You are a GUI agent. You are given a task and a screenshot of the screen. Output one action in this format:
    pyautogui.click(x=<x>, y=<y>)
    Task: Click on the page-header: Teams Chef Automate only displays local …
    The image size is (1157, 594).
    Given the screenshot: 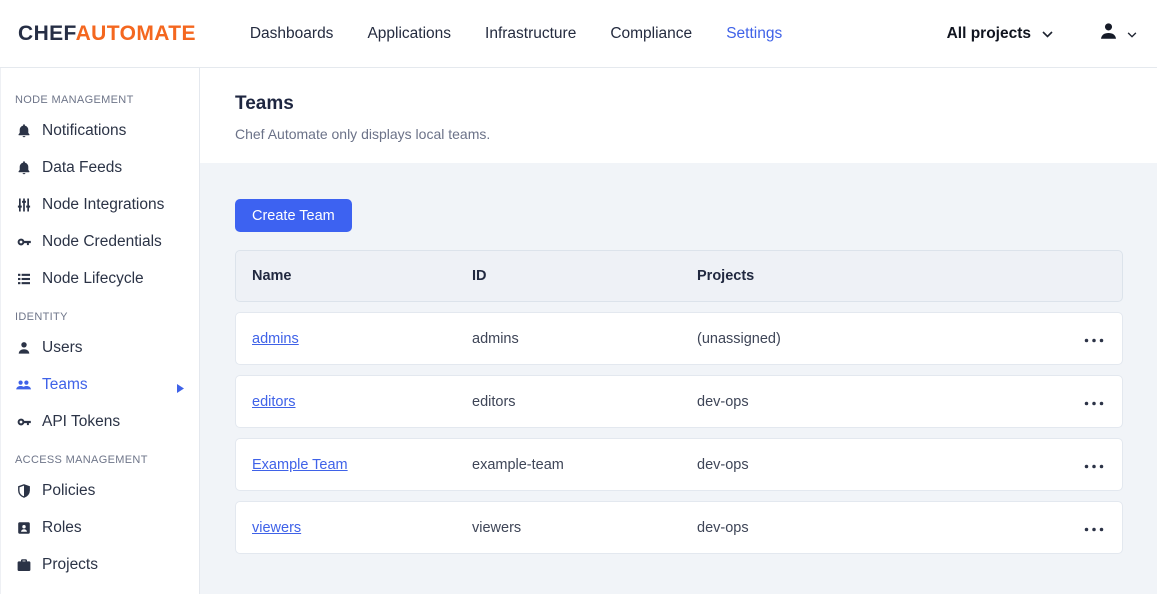 What is the action you would take?
    pyautogui.click(x=678, y=115)
    